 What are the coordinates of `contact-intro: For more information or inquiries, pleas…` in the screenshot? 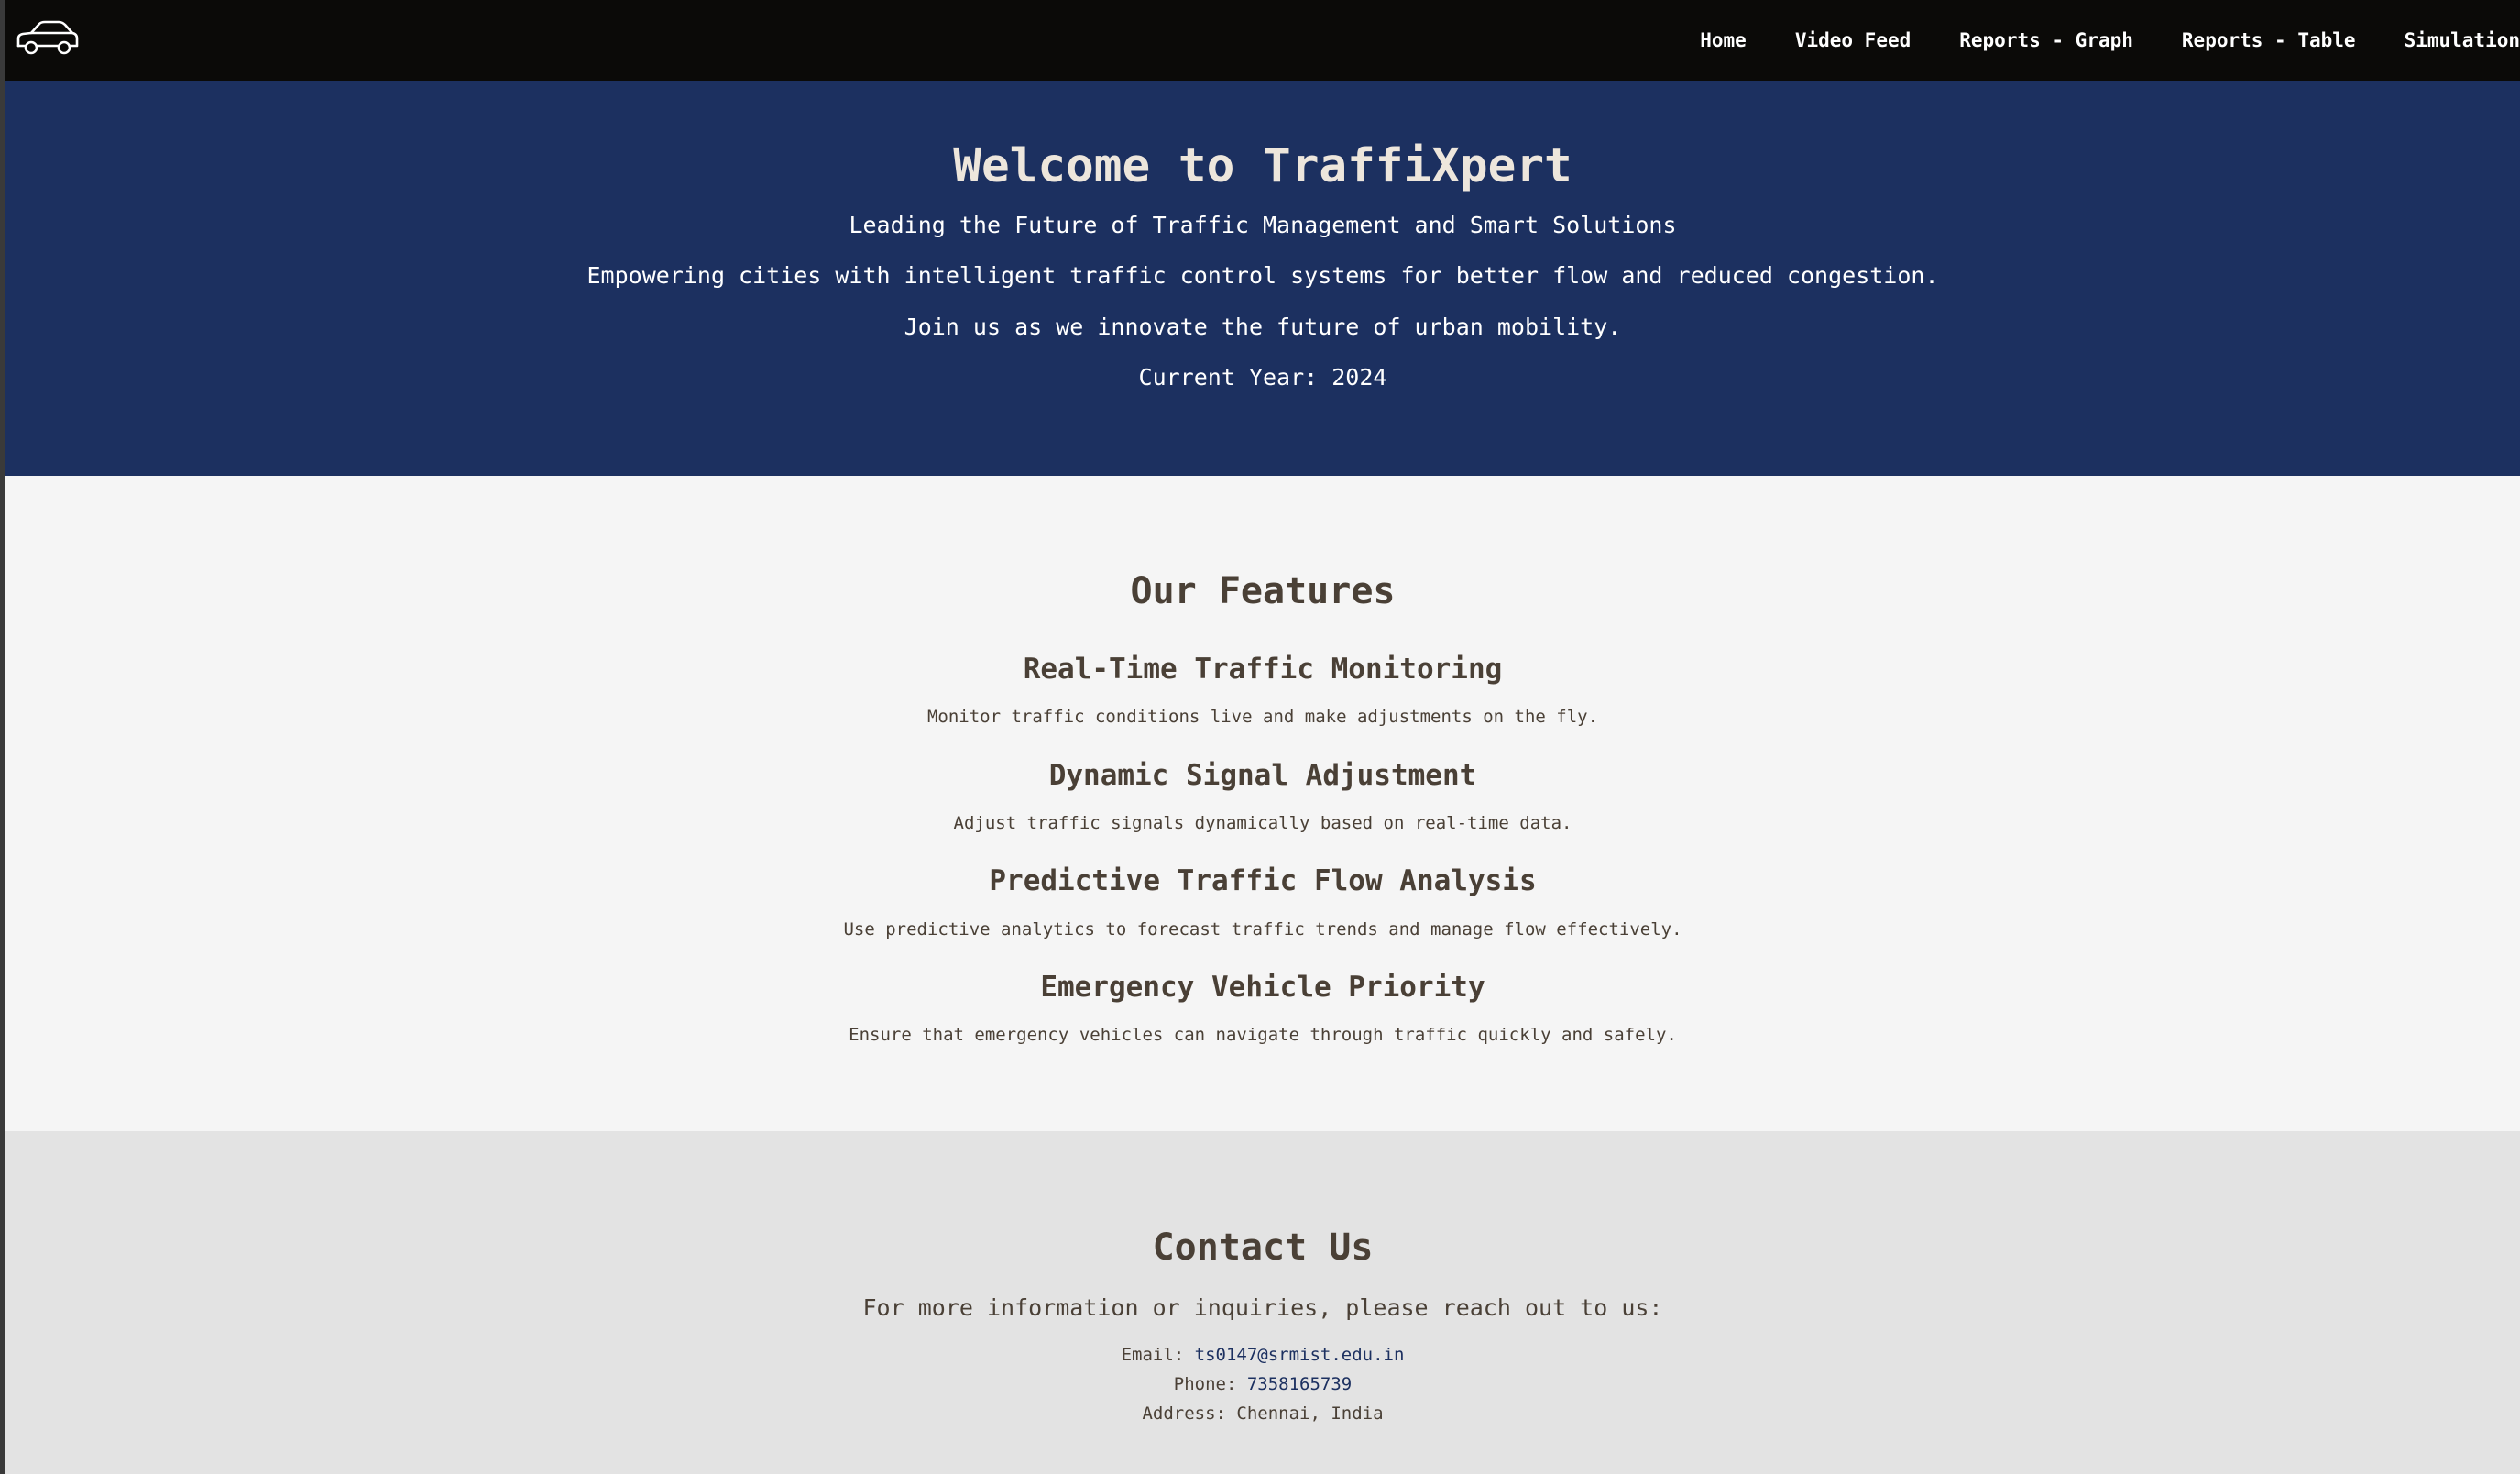 It's located at (1262, 1307).